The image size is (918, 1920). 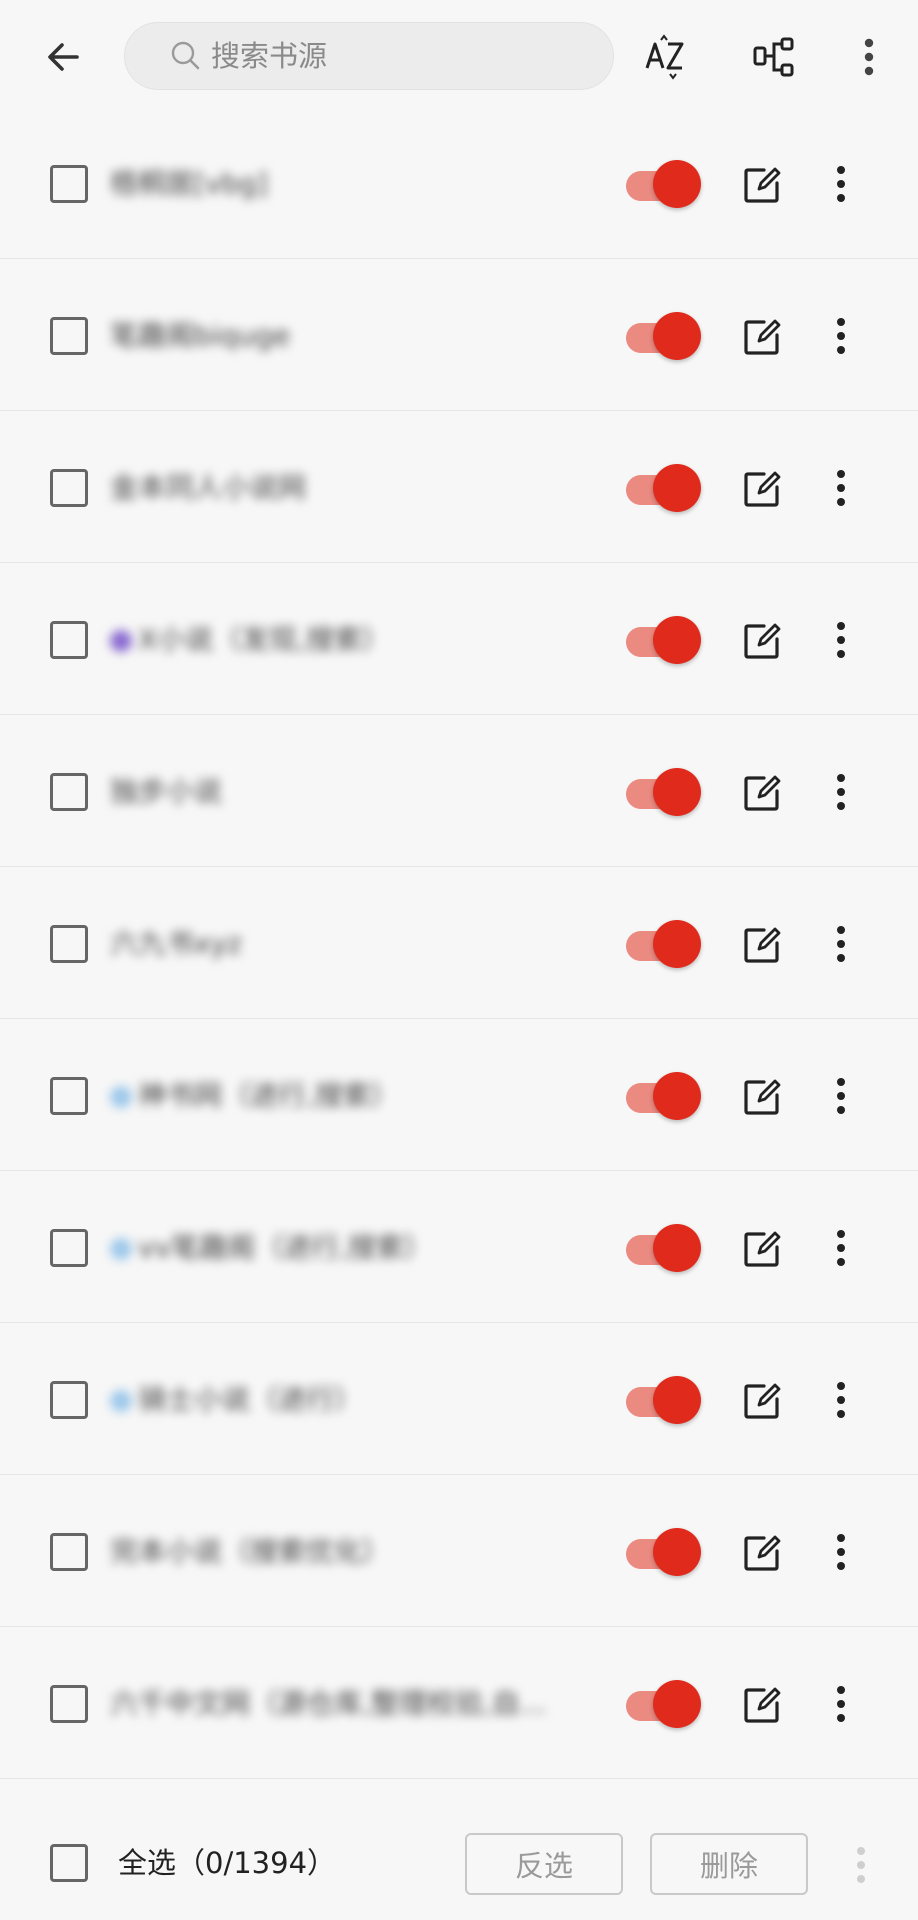 What do you see at coordinates (186, 56) in the screenshot?
I see `search-icon` at bounding box center [186, 56].